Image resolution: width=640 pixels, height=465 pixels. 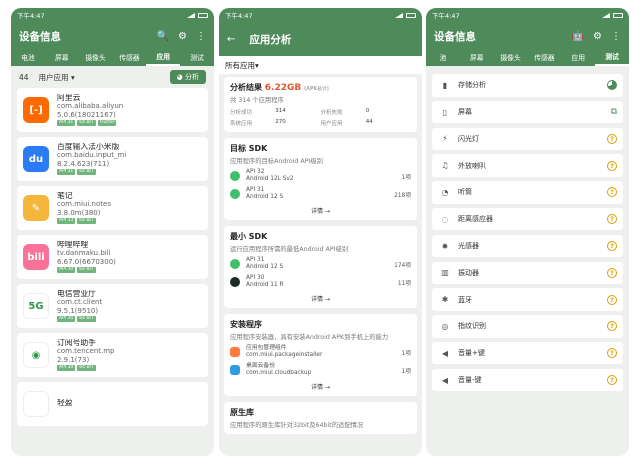 What do you see at coordinates (36, 159) in the screenshot?
I see `app-icon: du` at bounding box center [36, 159].